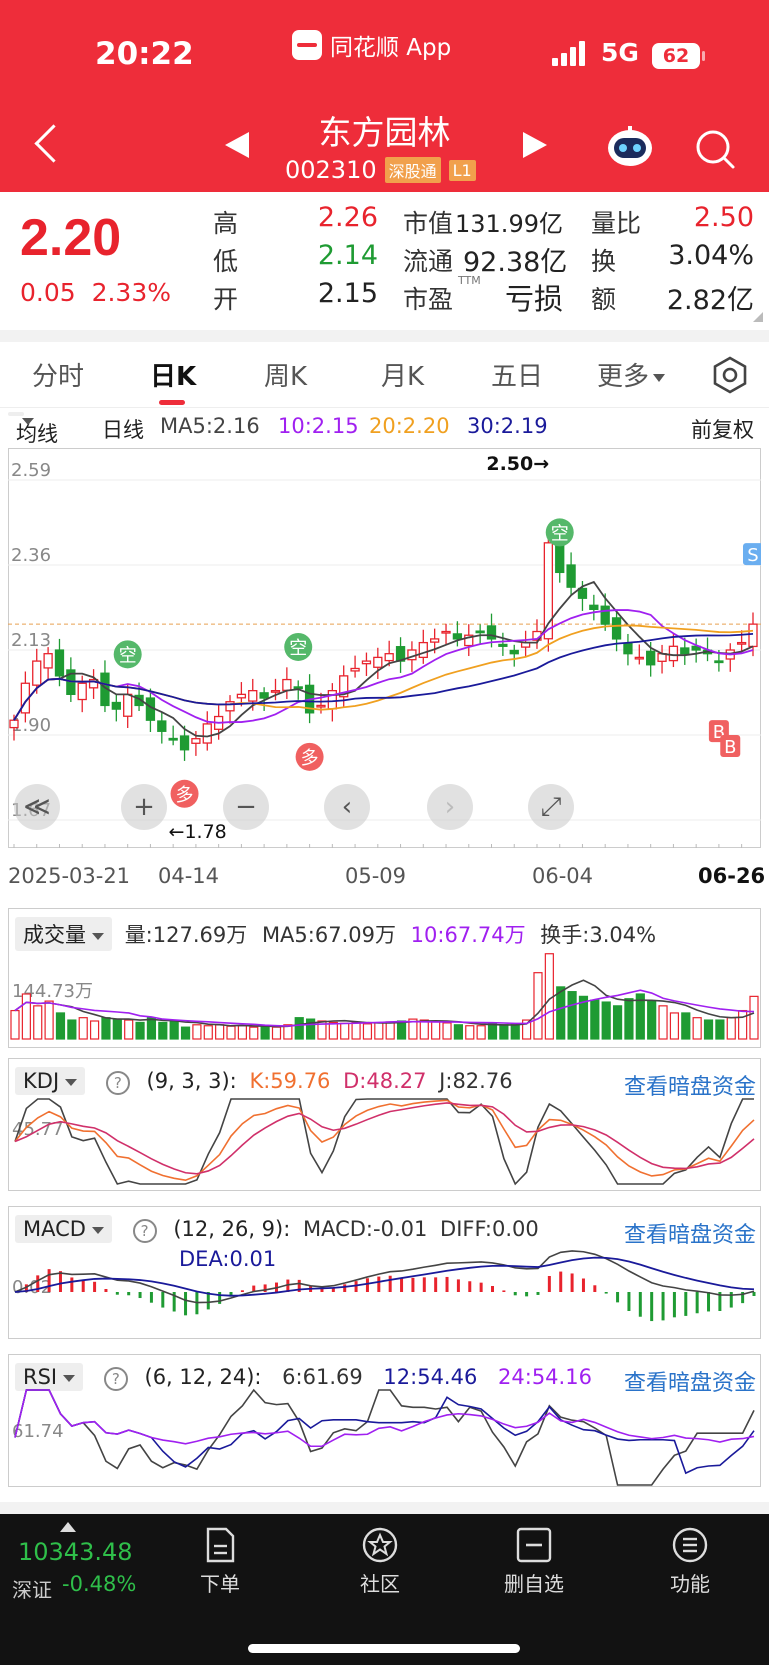 The height and width of the screenshot is (1665, 769). I want to click on chevron-left-icon: ‹, so click(347, 807).